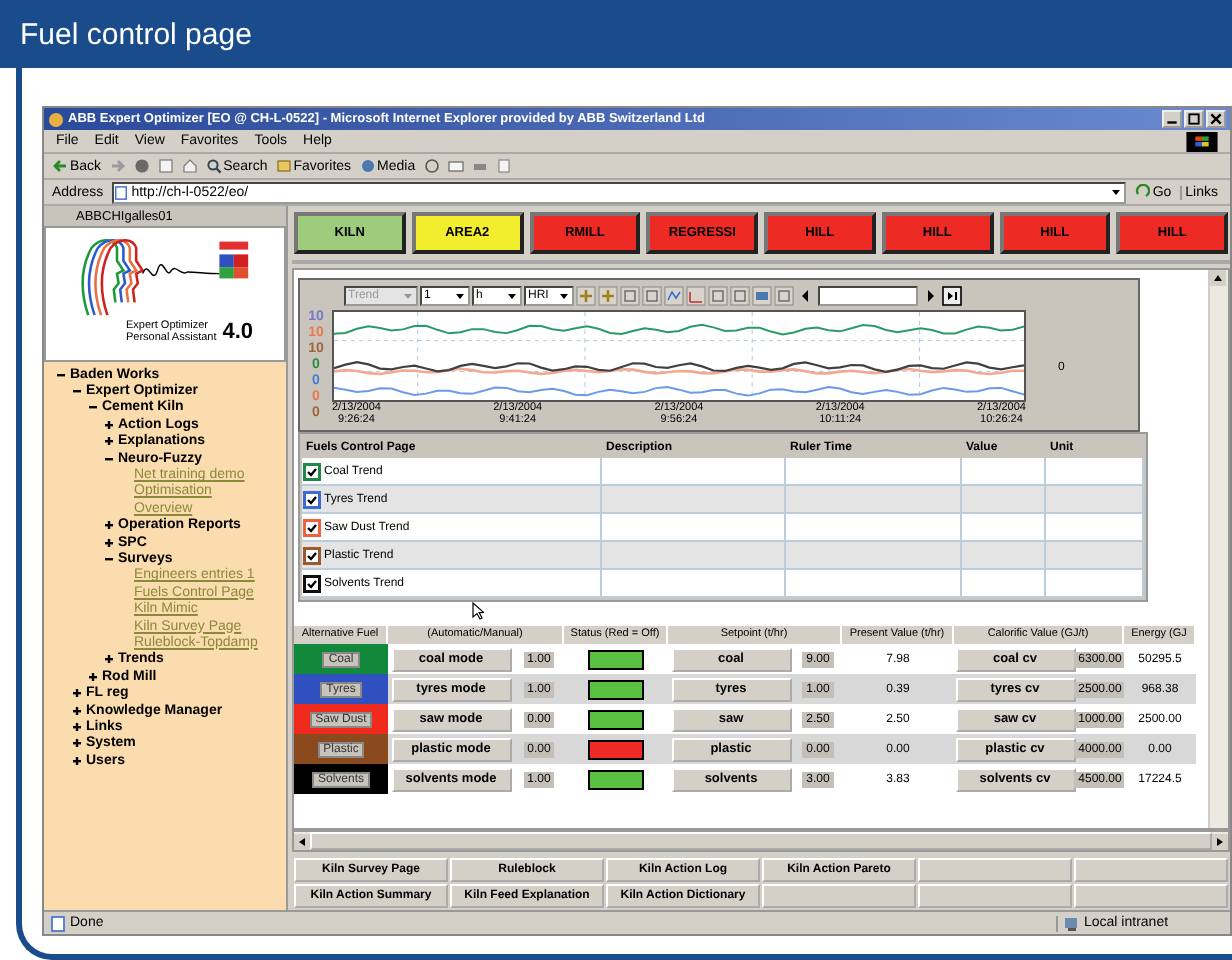 This screenshot has width=1232, height=960. I want to click on browser-icon, so click(56, 119).